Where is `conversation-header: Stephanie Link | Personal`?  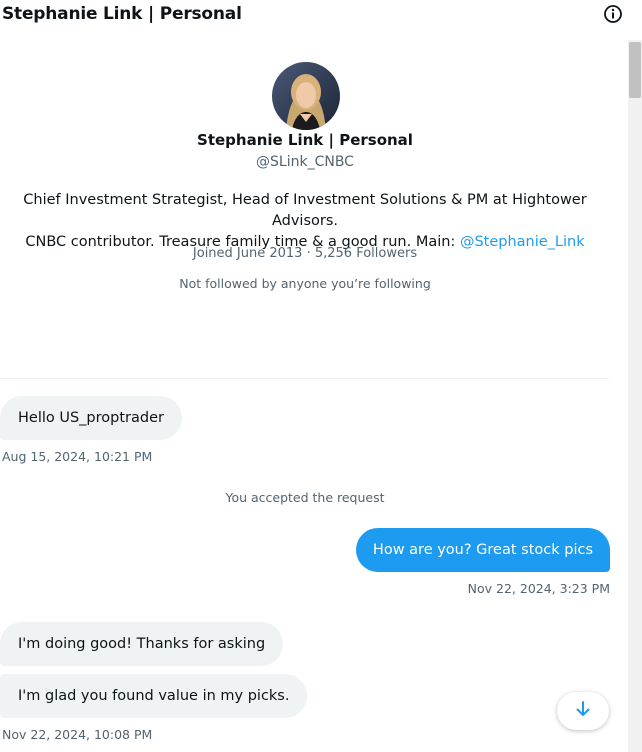 conversation-header: Stephanie Link | Personal is located at coordinates (321, 16).